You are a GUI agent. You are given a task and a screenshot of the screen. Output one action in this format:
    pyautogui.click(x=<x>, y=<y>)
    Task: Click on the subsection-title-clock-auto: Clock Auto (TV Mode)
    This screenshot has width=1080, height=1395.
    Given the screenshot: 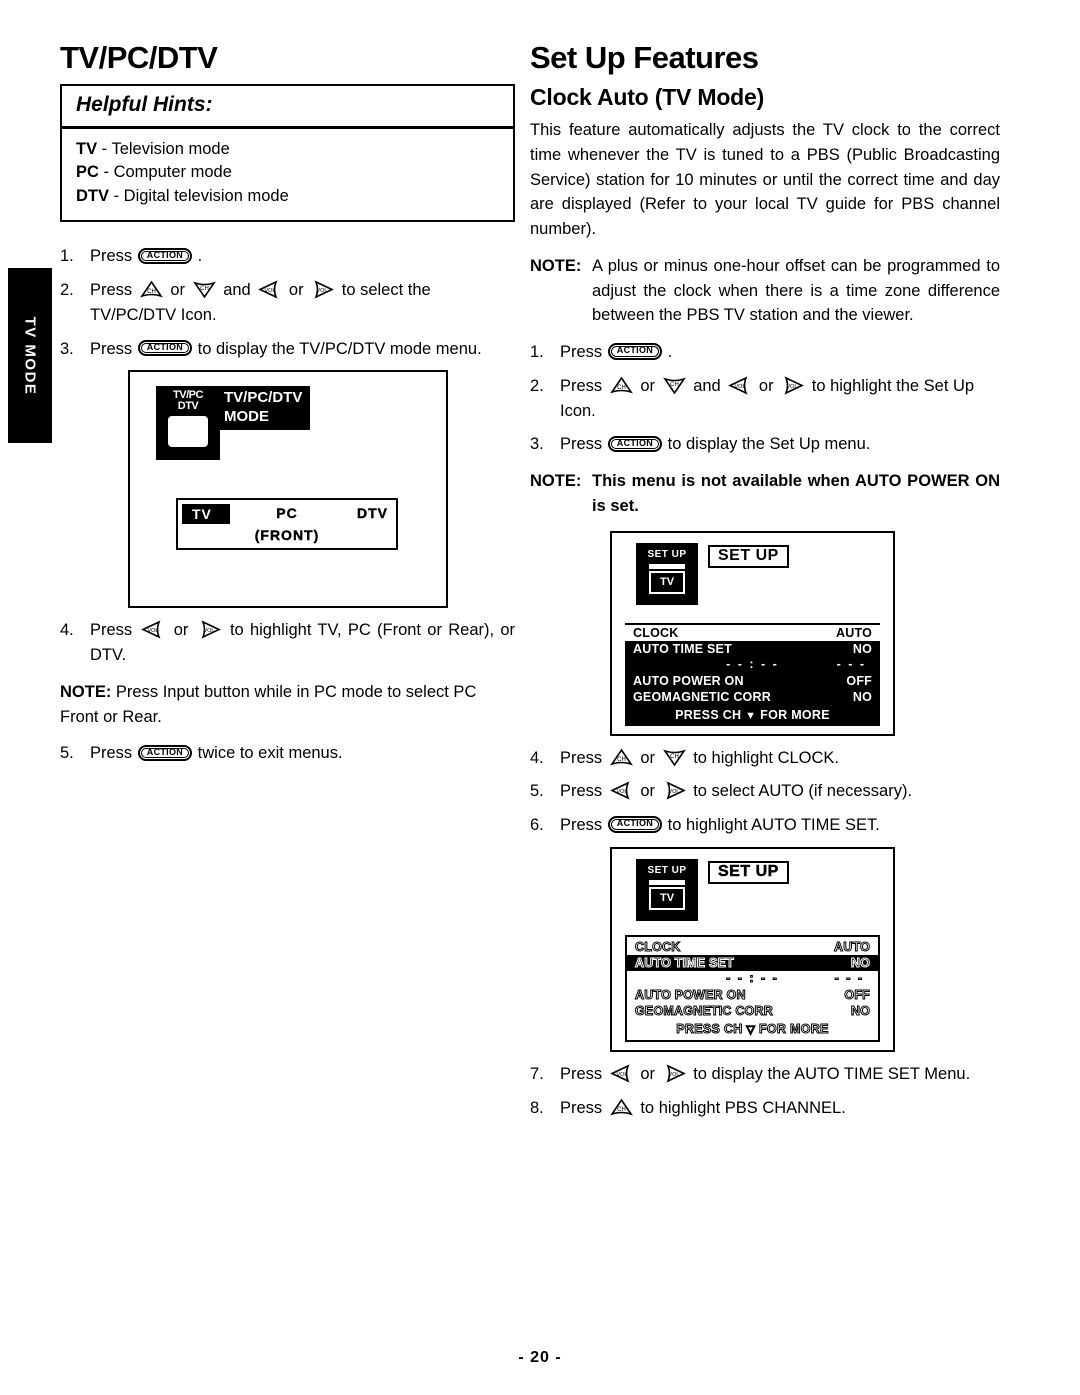 What is the action you would take?
    pyautogui.click(x=647, y=97)
    